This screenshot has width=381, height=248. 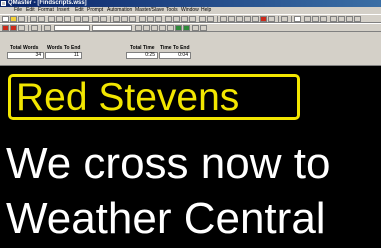 What do you see at coordinates (67, 19) in the screenshot?
I see `paste-icon` at bounding box center [67, 19].